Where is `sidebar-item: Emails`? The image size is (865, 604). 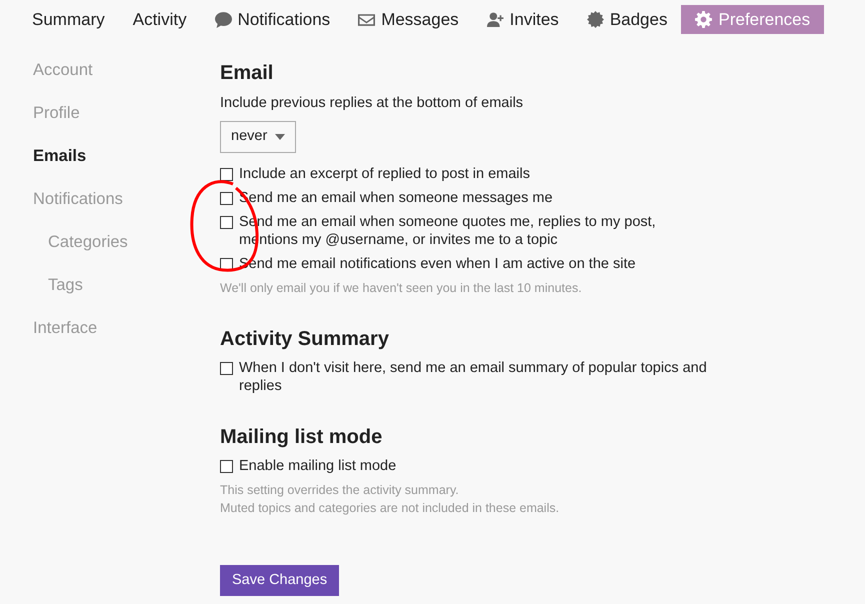 sidebar-item: Emails is located at coordinates (126, 156).